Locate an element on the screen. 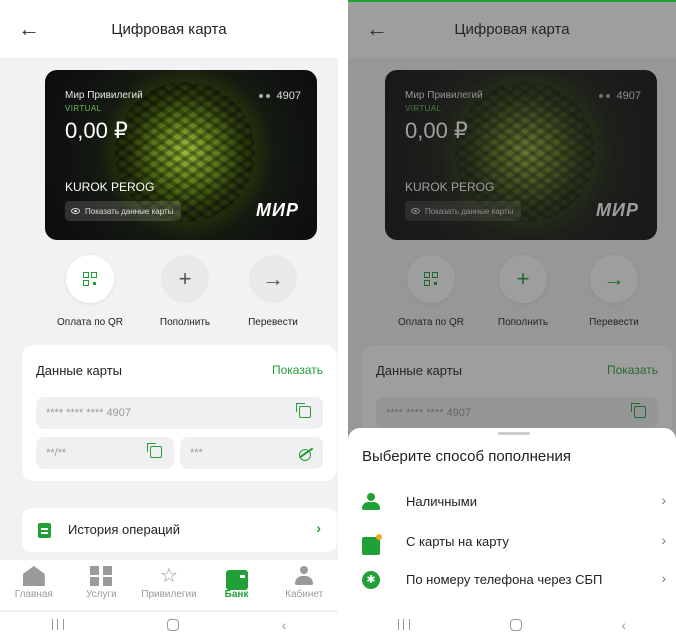 This screenshot has height=637, width=676. show-card-details-button: Показать данные карты is located at coordinates (123, 211).